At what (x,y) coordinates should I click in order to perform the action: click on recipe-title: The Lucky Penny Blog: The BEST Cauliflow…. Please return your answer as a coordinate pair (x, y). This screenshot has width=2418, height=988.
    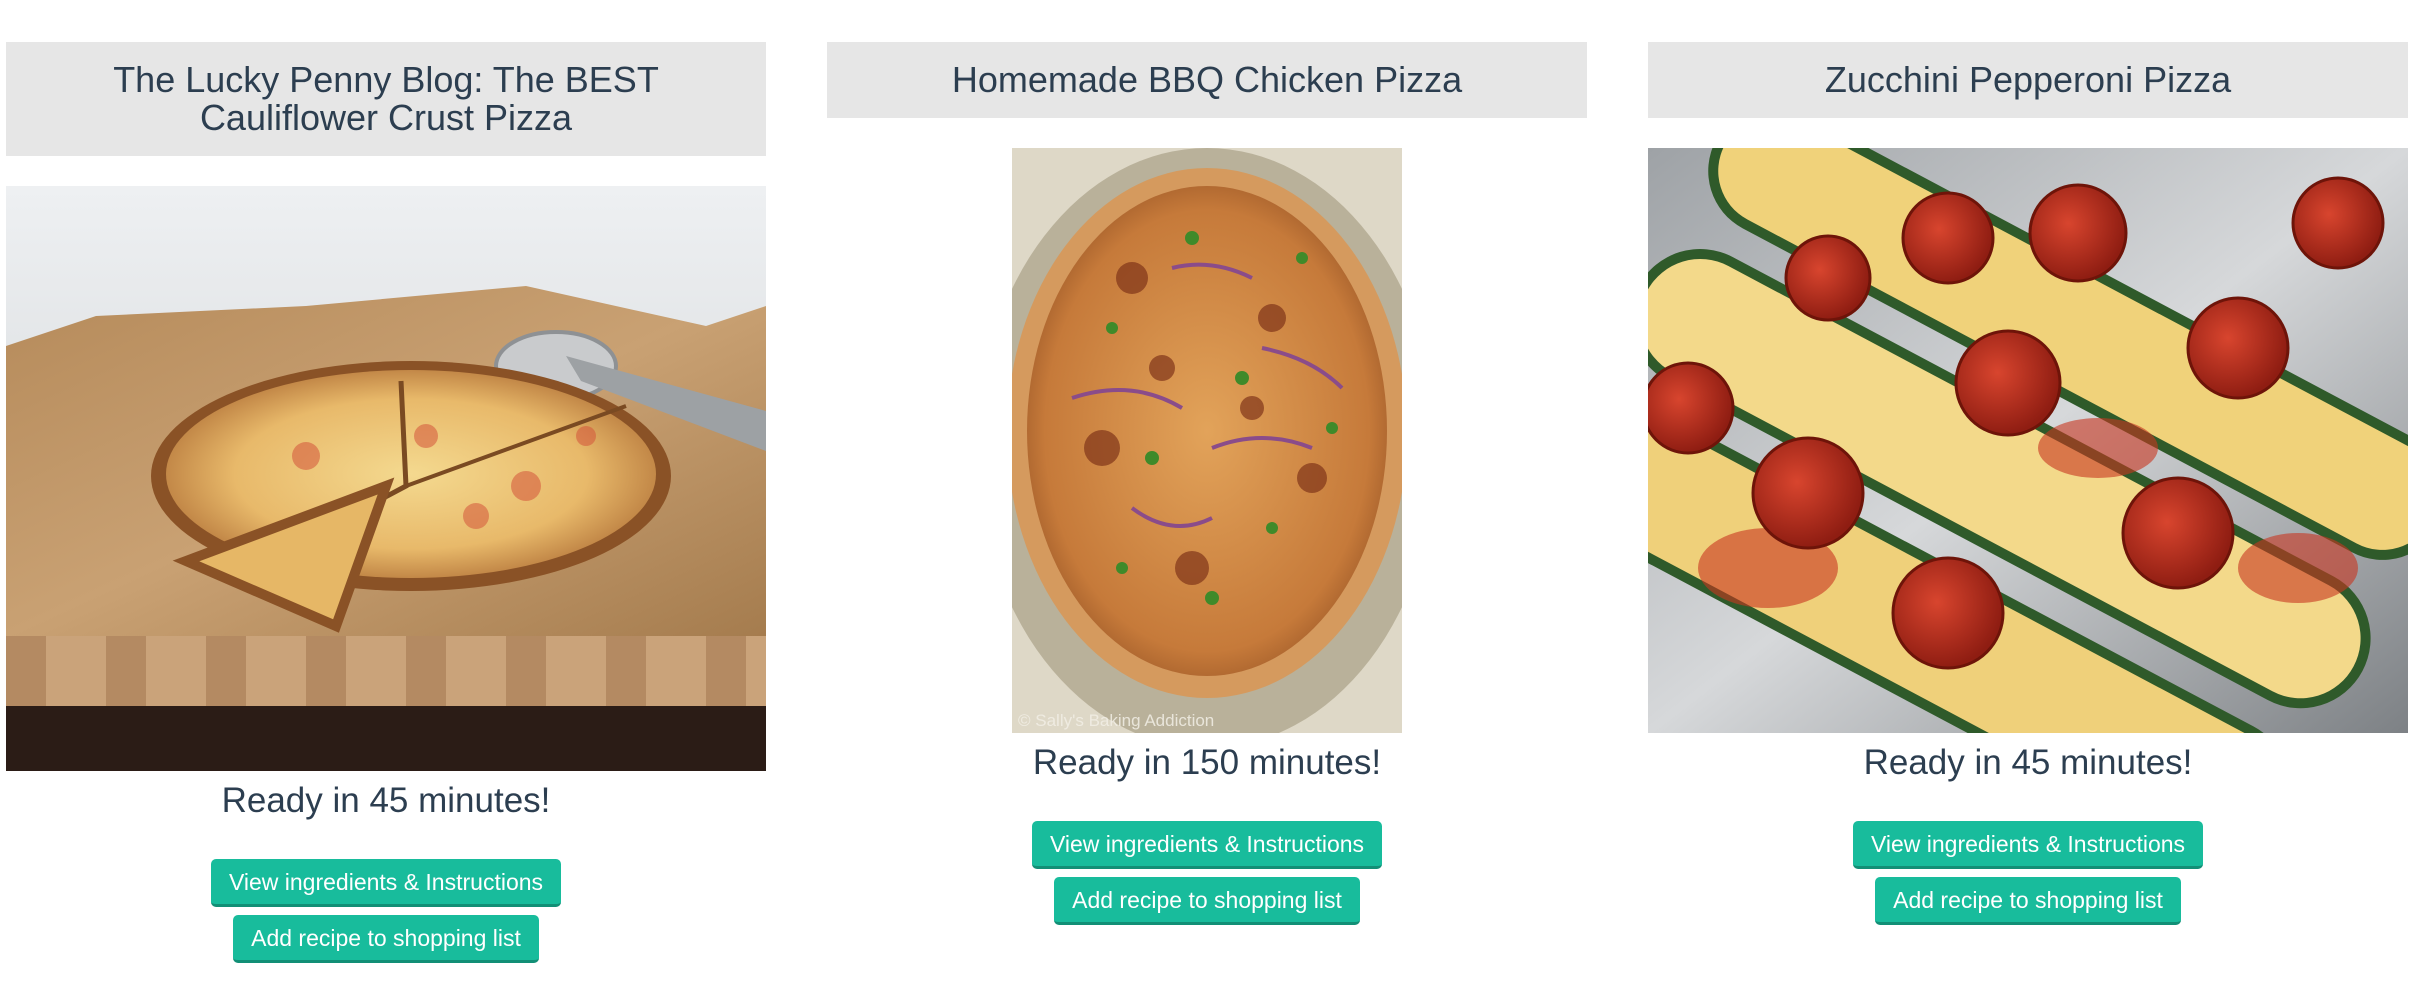
    Looking at the image, I should click on (386, 99).